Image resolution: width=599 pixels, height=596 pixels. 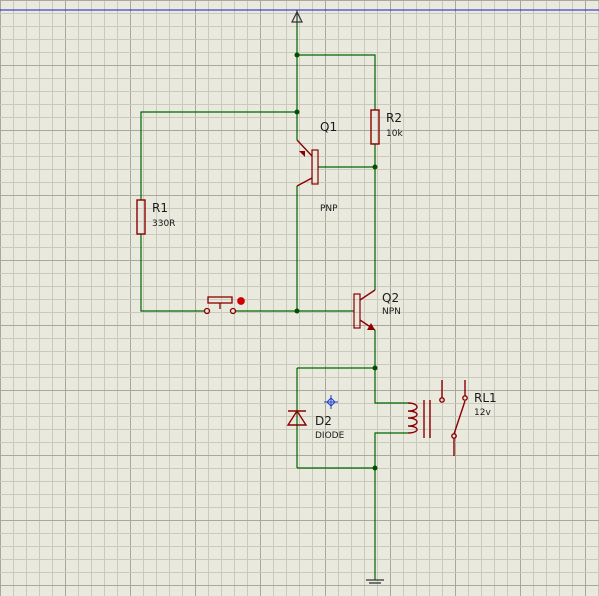 What do you see at coordinates (391, 312) in the screenshot?
I see `q2-value: NPN` at bounding box center [391, 312].